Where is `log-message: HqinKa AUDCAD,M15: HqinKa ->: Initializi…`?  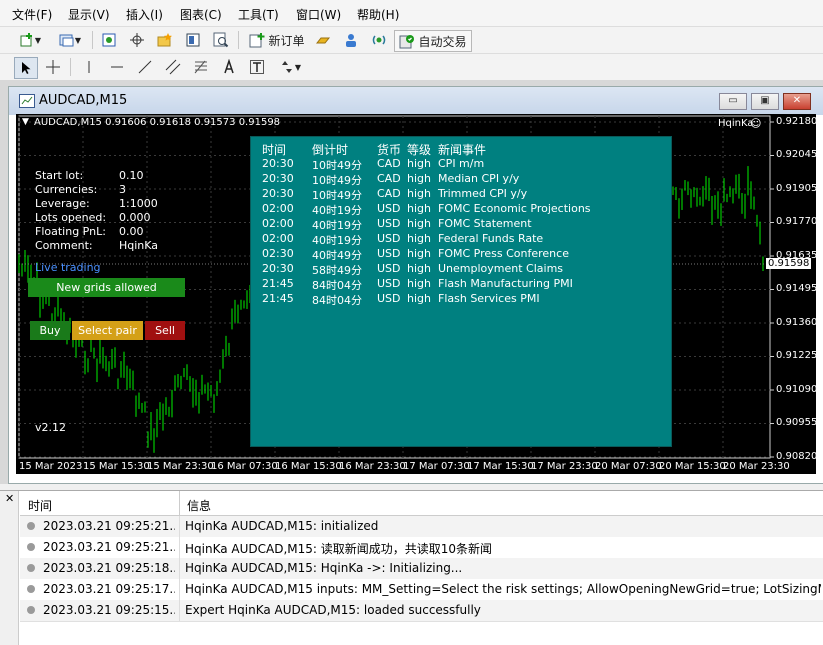
log-message: HqinKa AUDCAD,M15: HqinKa ->: Initializi… is located at coordinates (324, 568).